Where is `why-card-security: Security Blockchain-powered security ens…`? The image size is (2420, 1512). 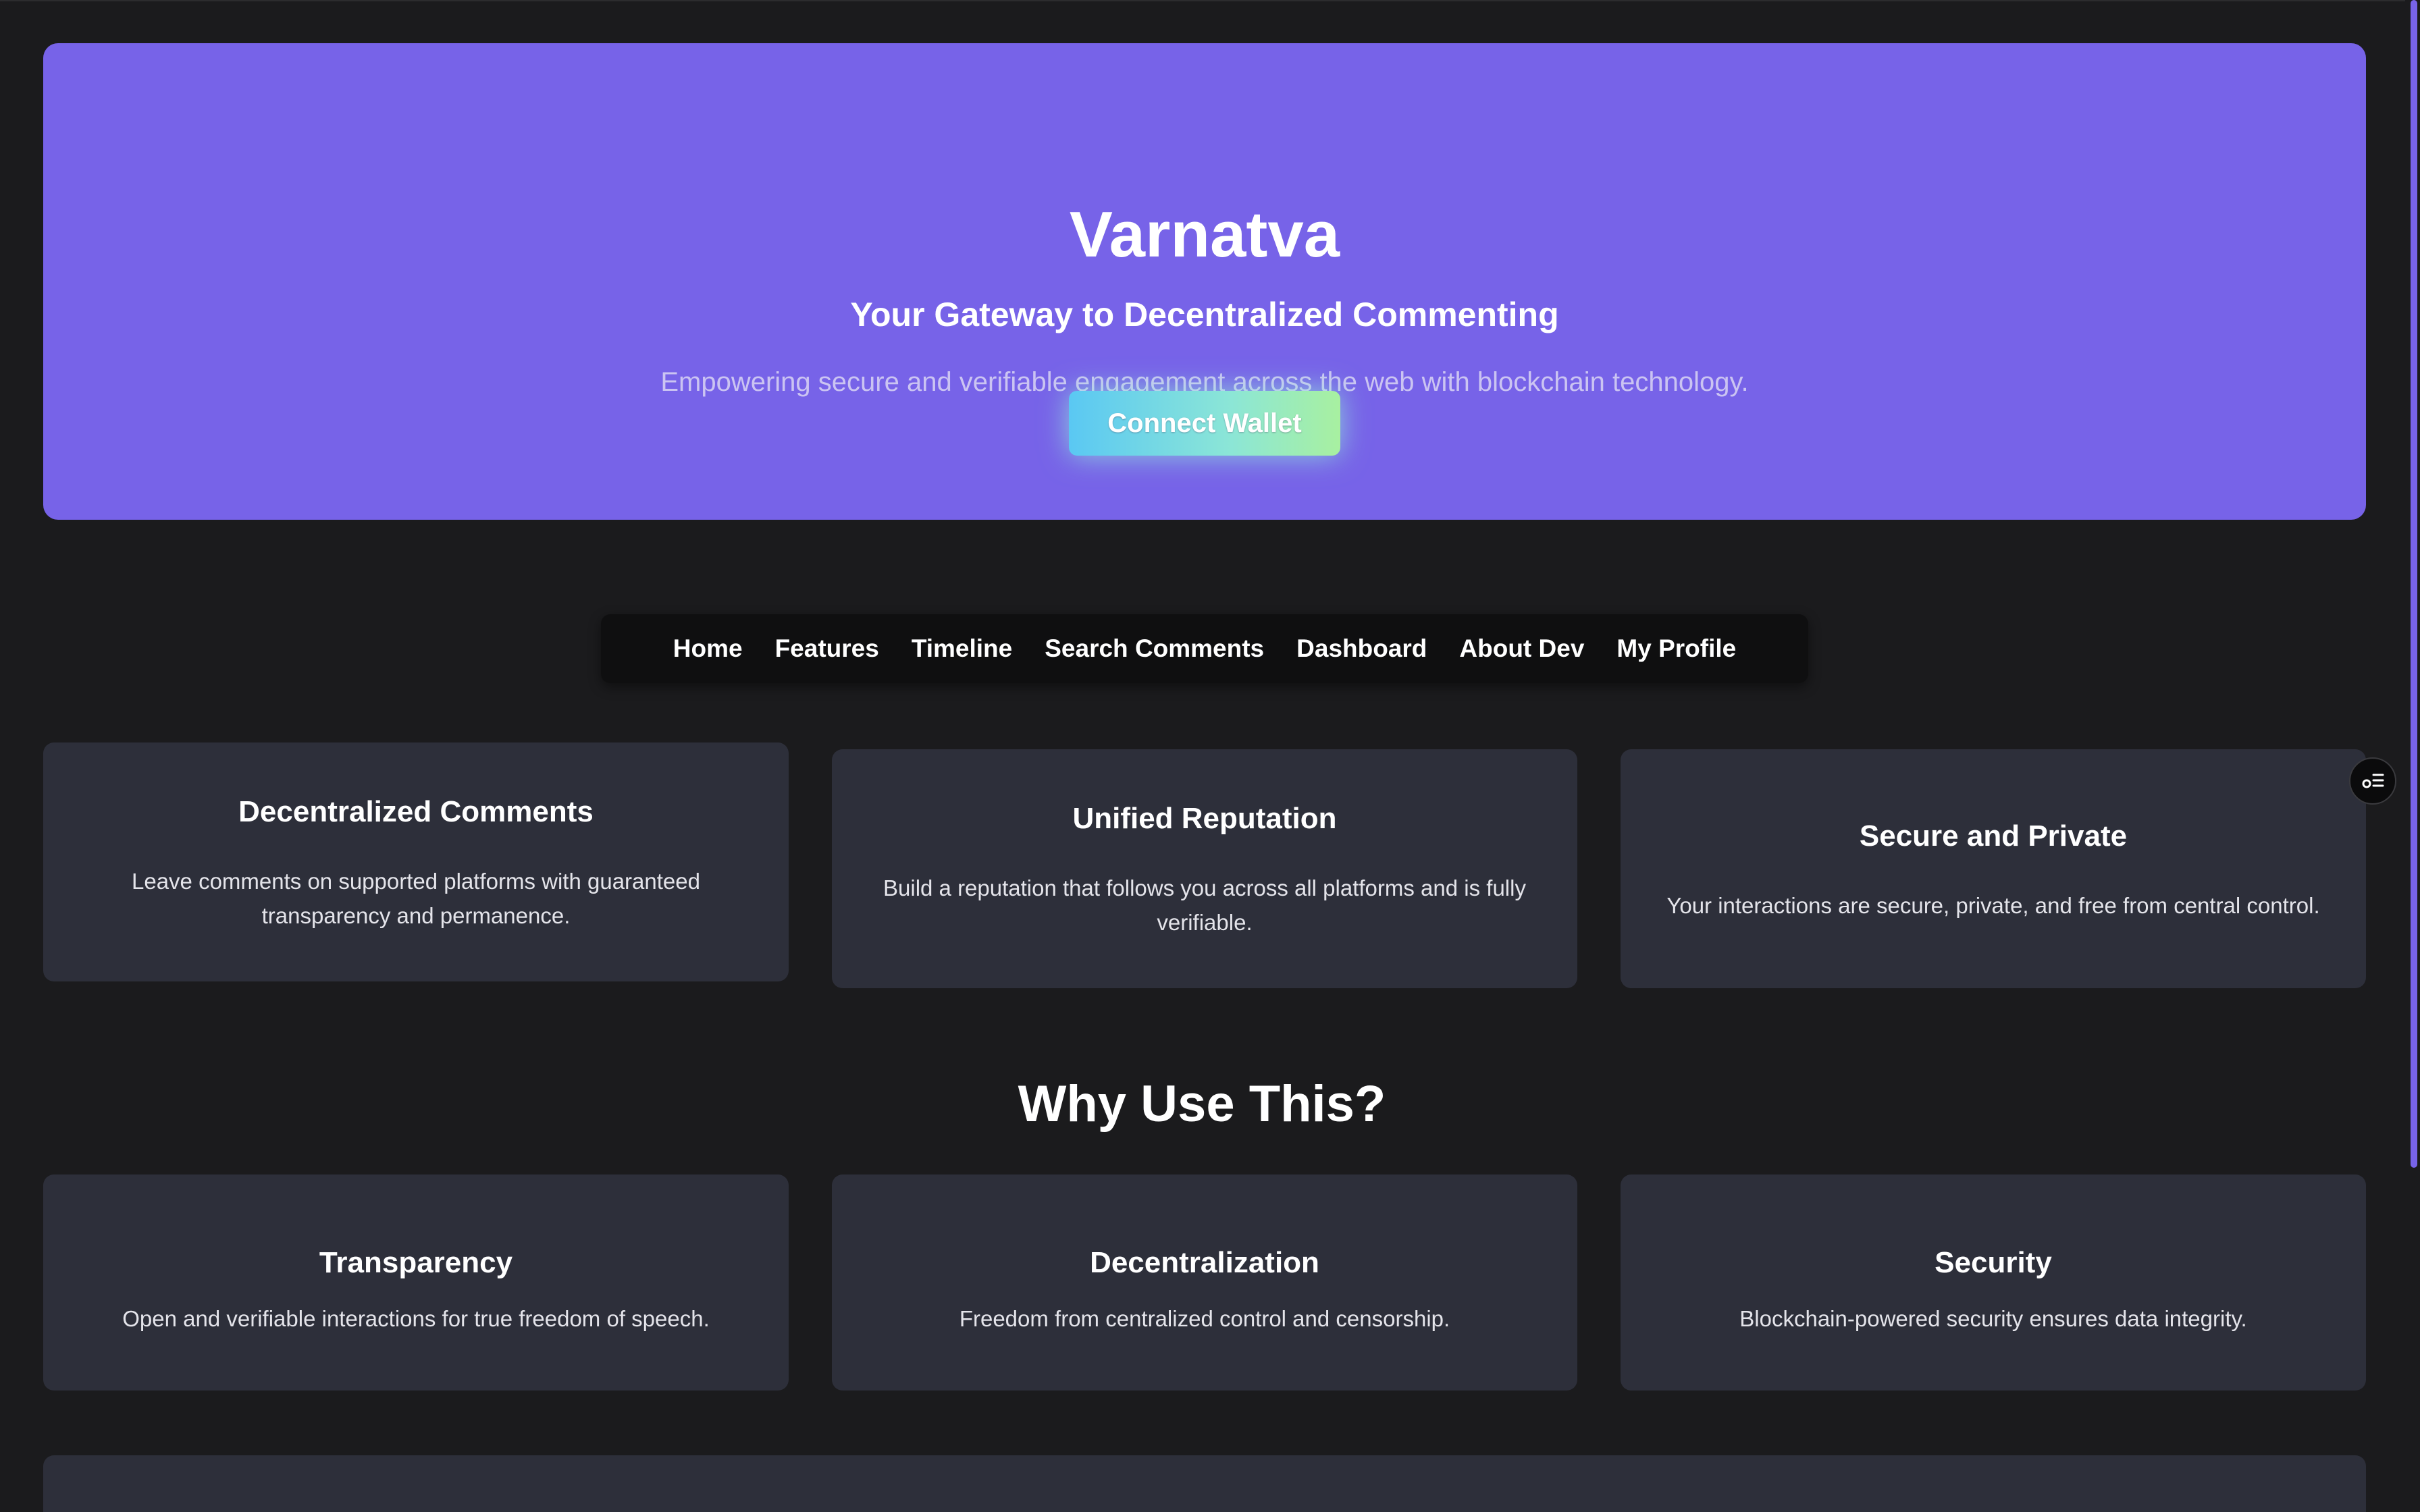
why-card-security: Security Blockchain-powered security ens… is located at coordinates (1993, 1282).